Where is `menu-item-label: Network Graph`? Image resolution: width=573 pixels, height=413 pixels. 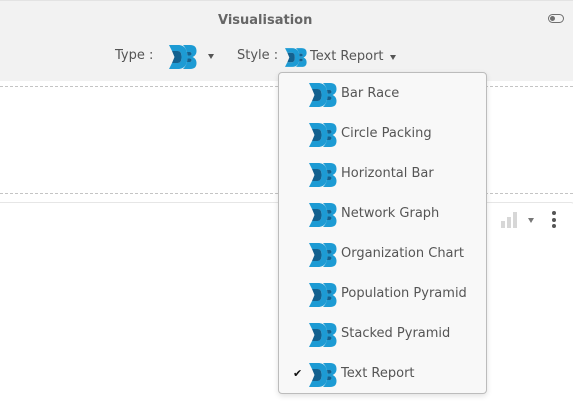
menu-item-label: Network Graph is located at coordinates (390, 213).